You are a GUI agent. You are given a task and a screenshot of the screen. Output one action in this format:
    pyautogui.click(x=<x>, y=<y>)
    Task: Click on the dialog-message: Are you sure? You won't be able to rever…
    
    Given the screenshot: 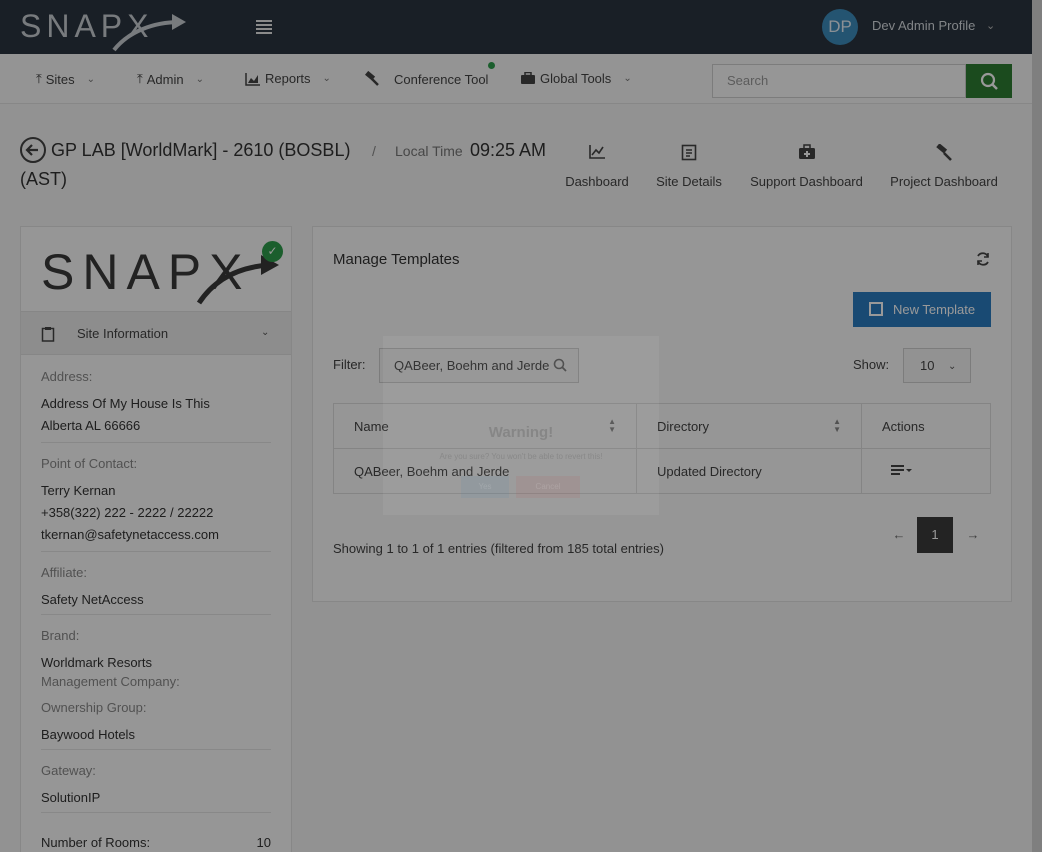 What is the action you would take?
    pyautogui.click(x=521, y=456)
    